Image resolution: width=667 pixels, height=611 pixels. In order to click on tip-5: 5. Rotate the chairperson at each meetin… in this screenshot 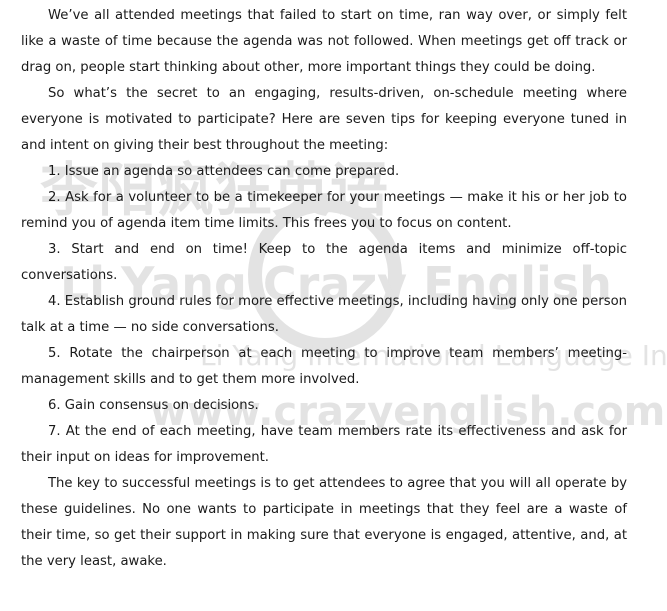, I will do `click(324, 366)`.